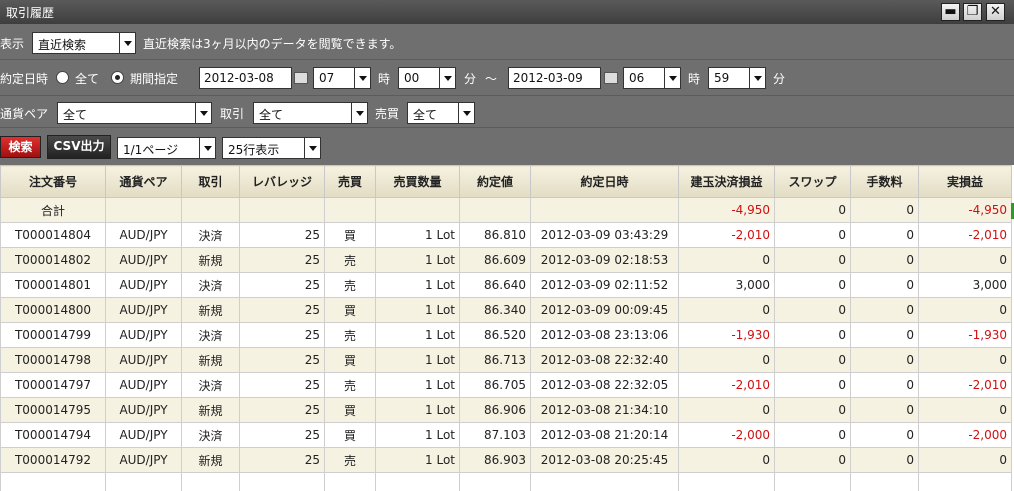 The width and height of the screenshot is (1014, 491). I want to click on column-header: 約定日時, so click(604, 181).